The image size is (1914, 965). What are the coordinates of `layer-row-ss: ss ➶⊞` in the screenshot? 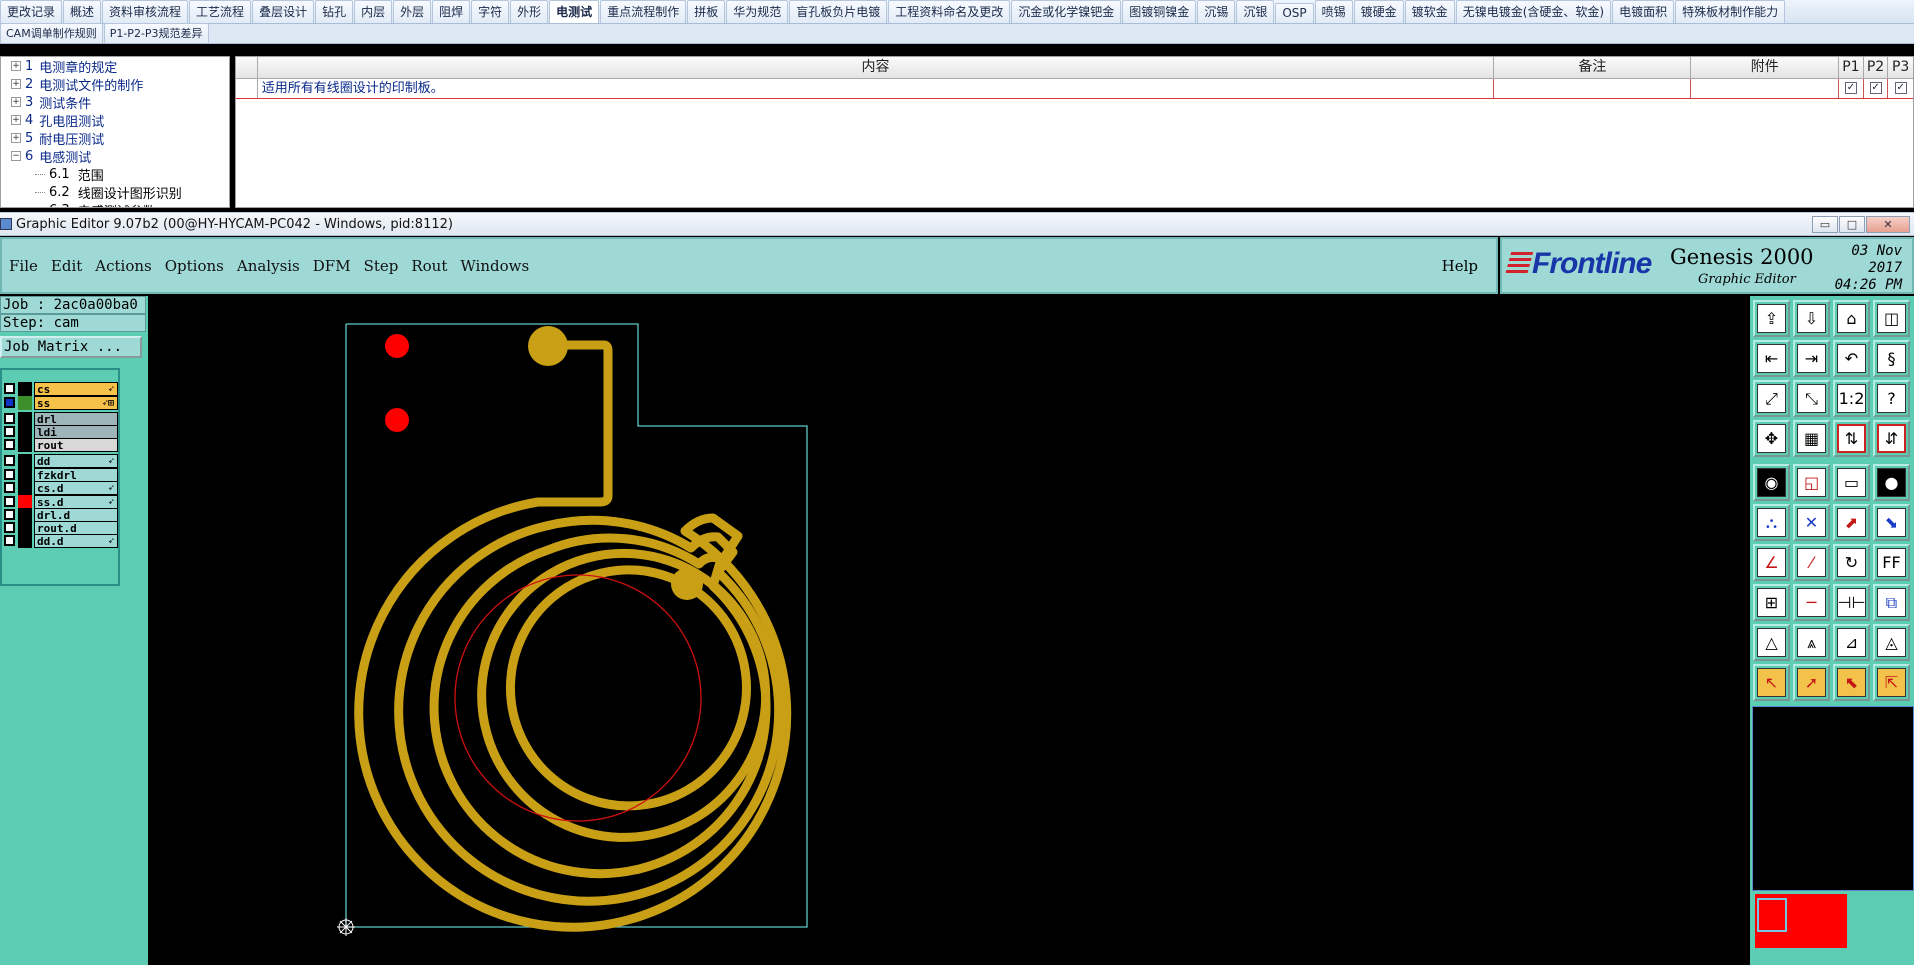 It's located at (61, 403).